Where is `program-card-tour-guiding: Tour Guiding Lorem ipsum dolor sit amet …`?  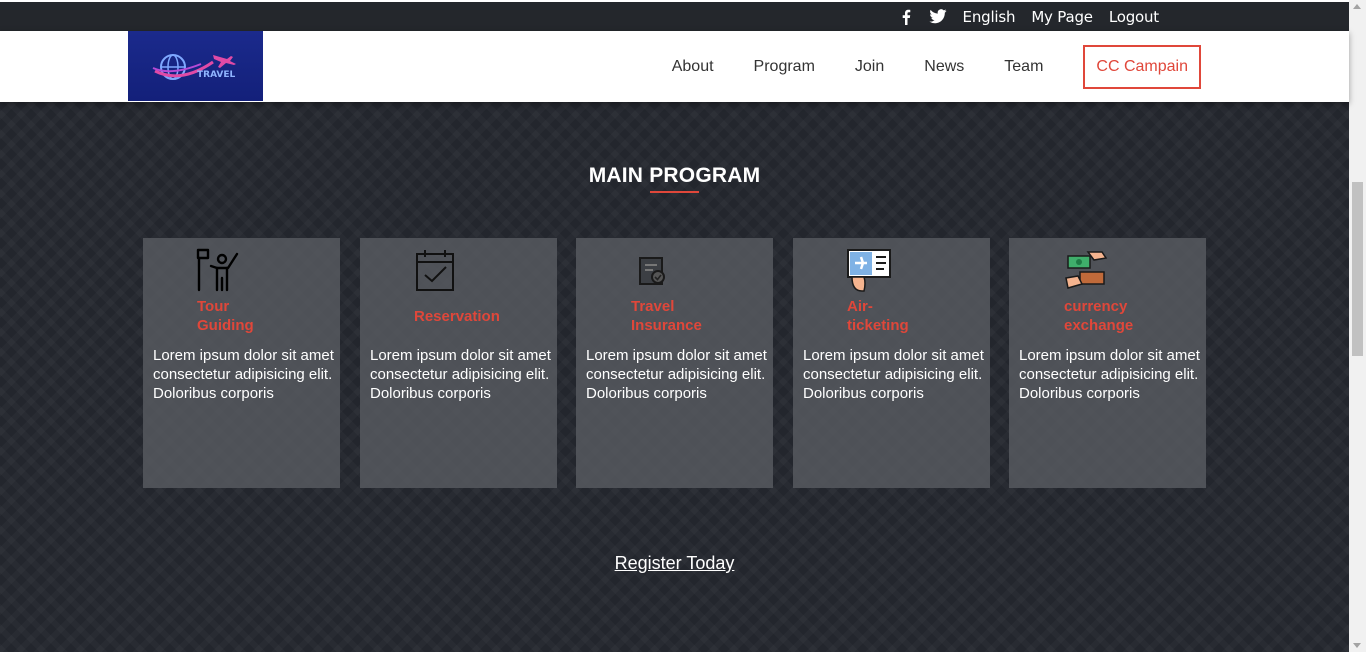
program-card-tour-guiding: Tour Guiding Lorem ipsum dolor sit amet … is located at coordinates (241, 363).